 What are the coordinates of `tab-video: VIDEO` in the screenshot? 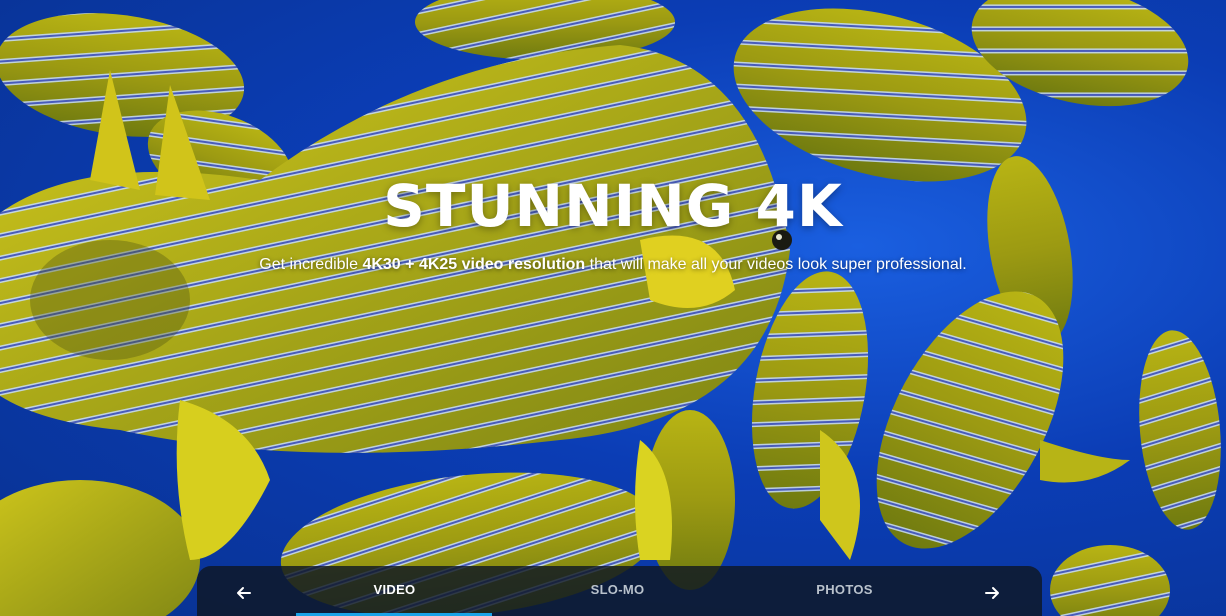 It's located at (394, 593).